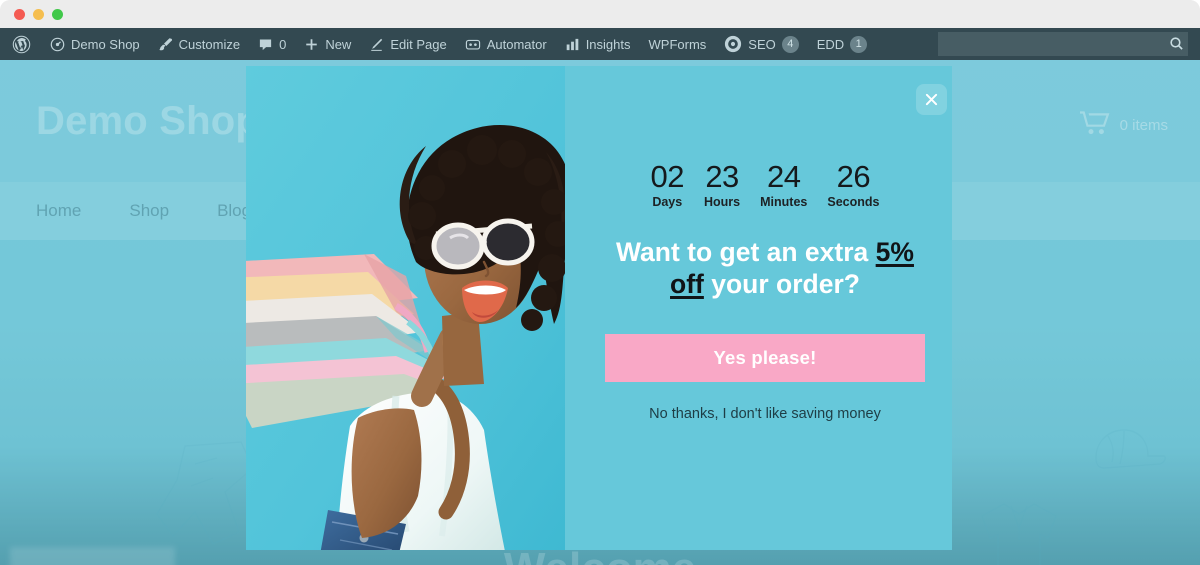 This screenshot has height=565, width=1200. Describe the element at coordinates (19, 14) in the screenshot. I see `close-window-button` at that location.